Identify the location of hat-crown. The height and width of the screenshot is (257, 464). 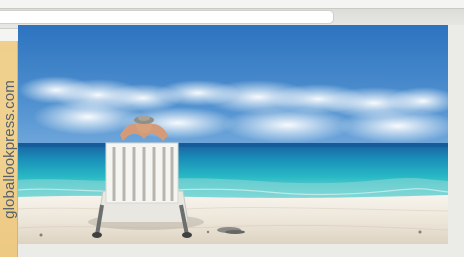
(144, 118).